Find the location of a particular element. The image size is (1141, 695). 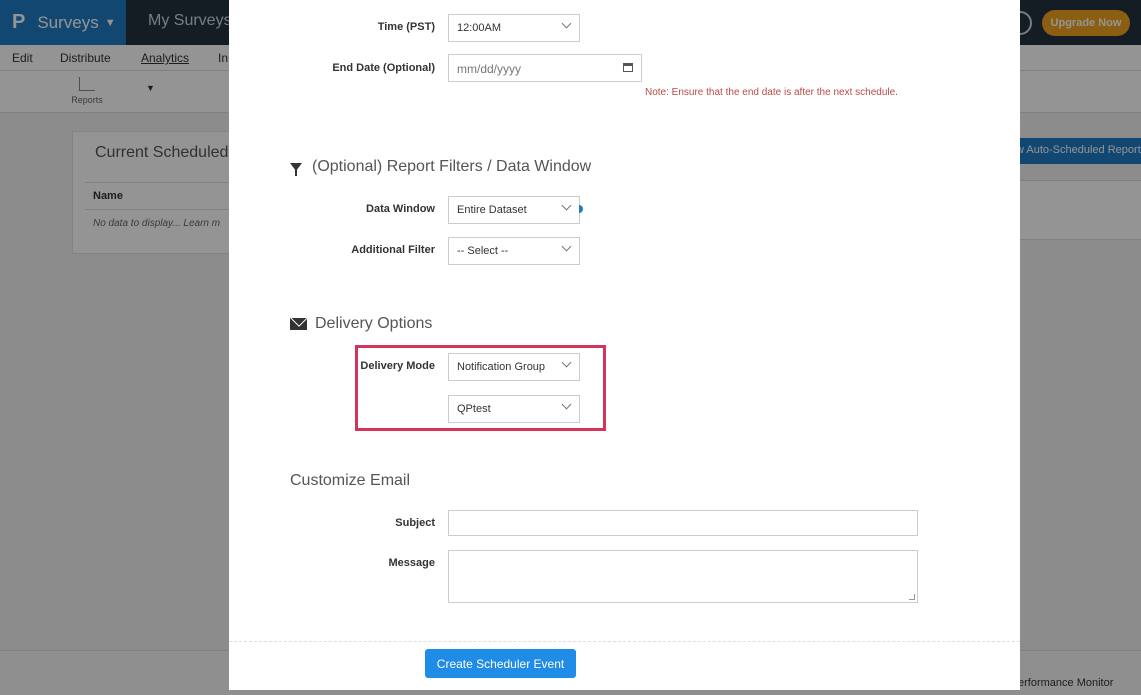

customize-title: Customize Email is located at coordinates (350, 480).